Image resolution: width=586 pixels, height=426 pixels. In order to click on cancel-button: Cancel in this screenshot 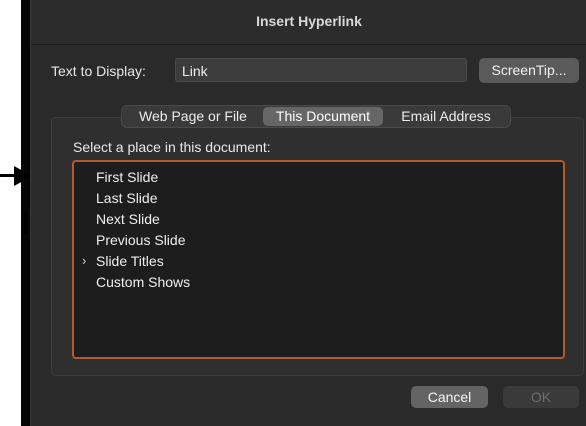, I will do `click(449, 397)`.